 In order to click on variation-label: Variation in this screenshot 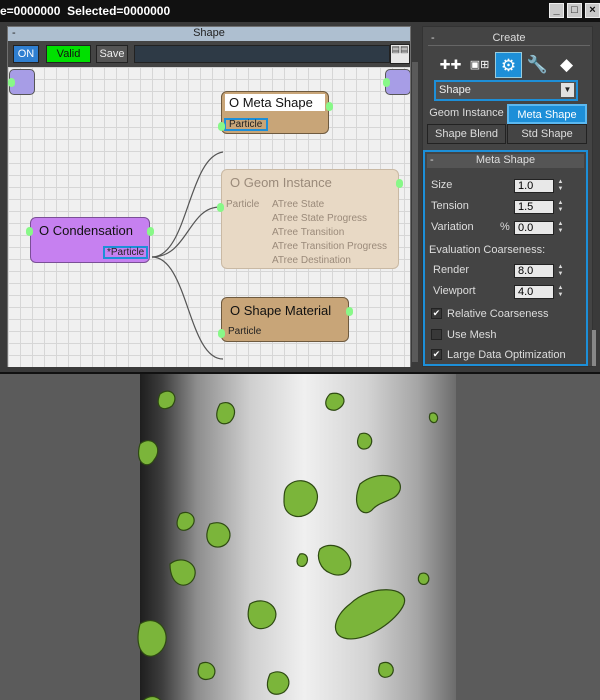, I will do `click(452, 227)`.